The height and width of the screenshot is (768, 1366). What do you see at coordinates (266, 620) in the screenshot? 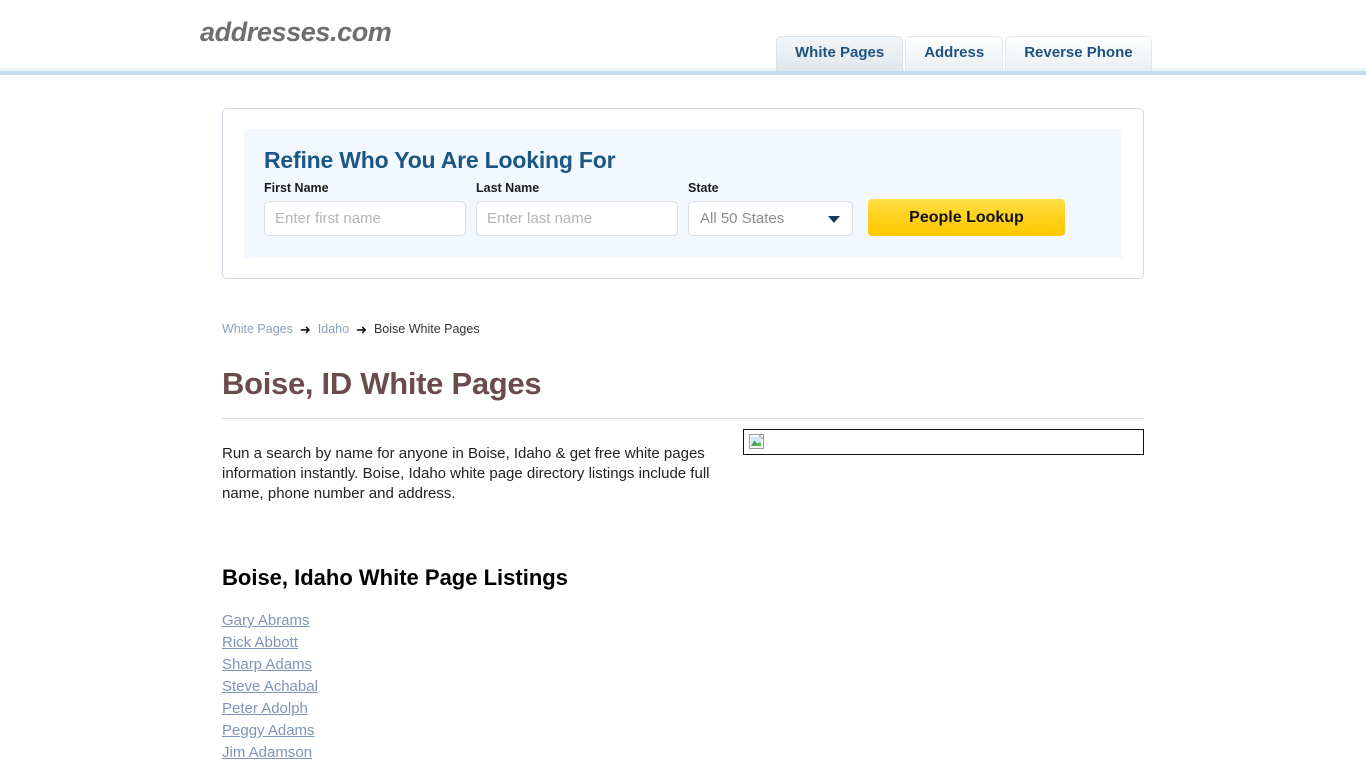
I see `list-item: Gary Abrams` at bounding box center [266, 620].